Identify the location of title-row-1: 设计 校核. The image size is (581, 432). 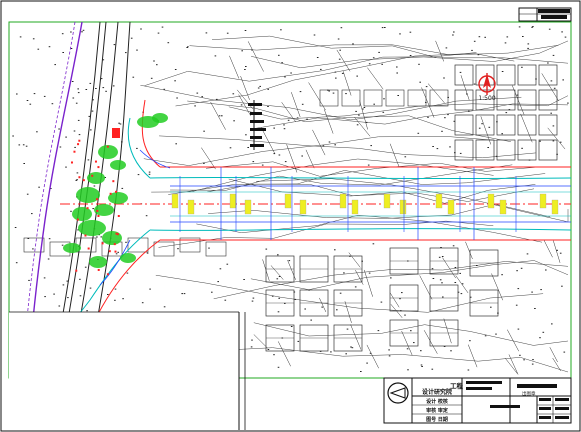
(437, 401).